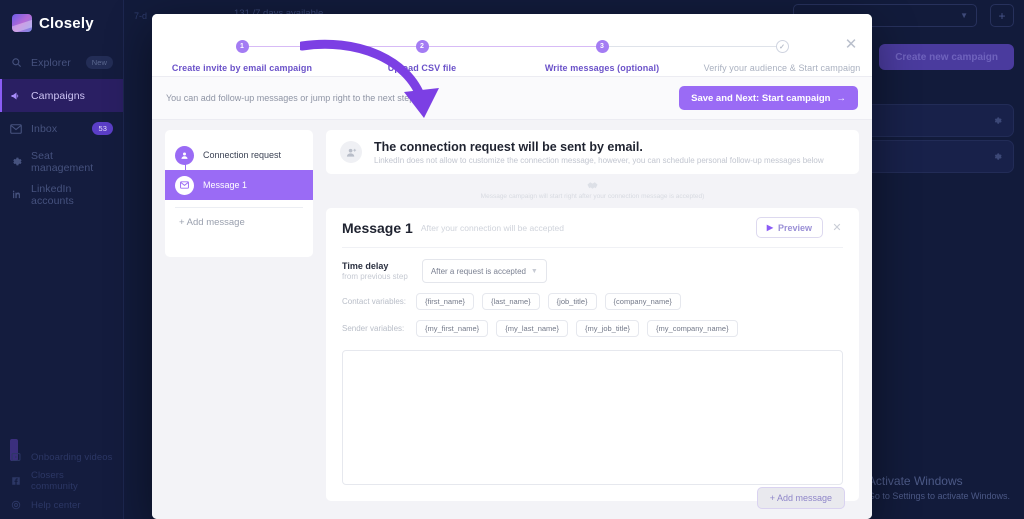 This screenshot has height=519, width=1024. What do you see at coordinates (692, 328) in the screenshot?
I see `variable-chip: {my_company_name}` at bounding box center [692, 328].